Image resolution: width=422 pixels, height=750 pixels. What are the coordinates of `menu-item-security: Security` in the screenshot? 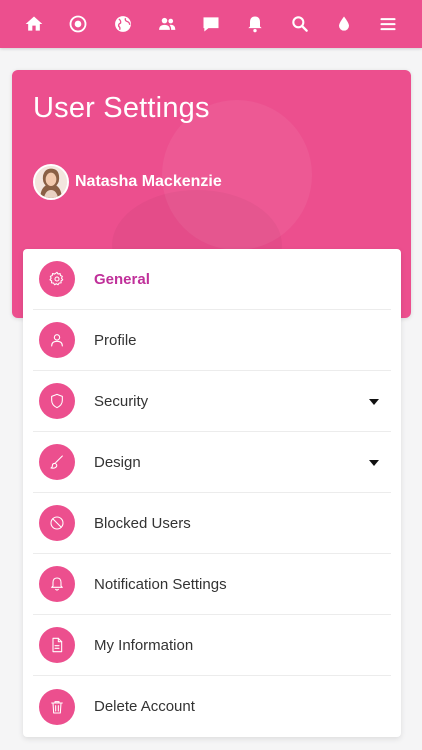 It's located at (212, 401).